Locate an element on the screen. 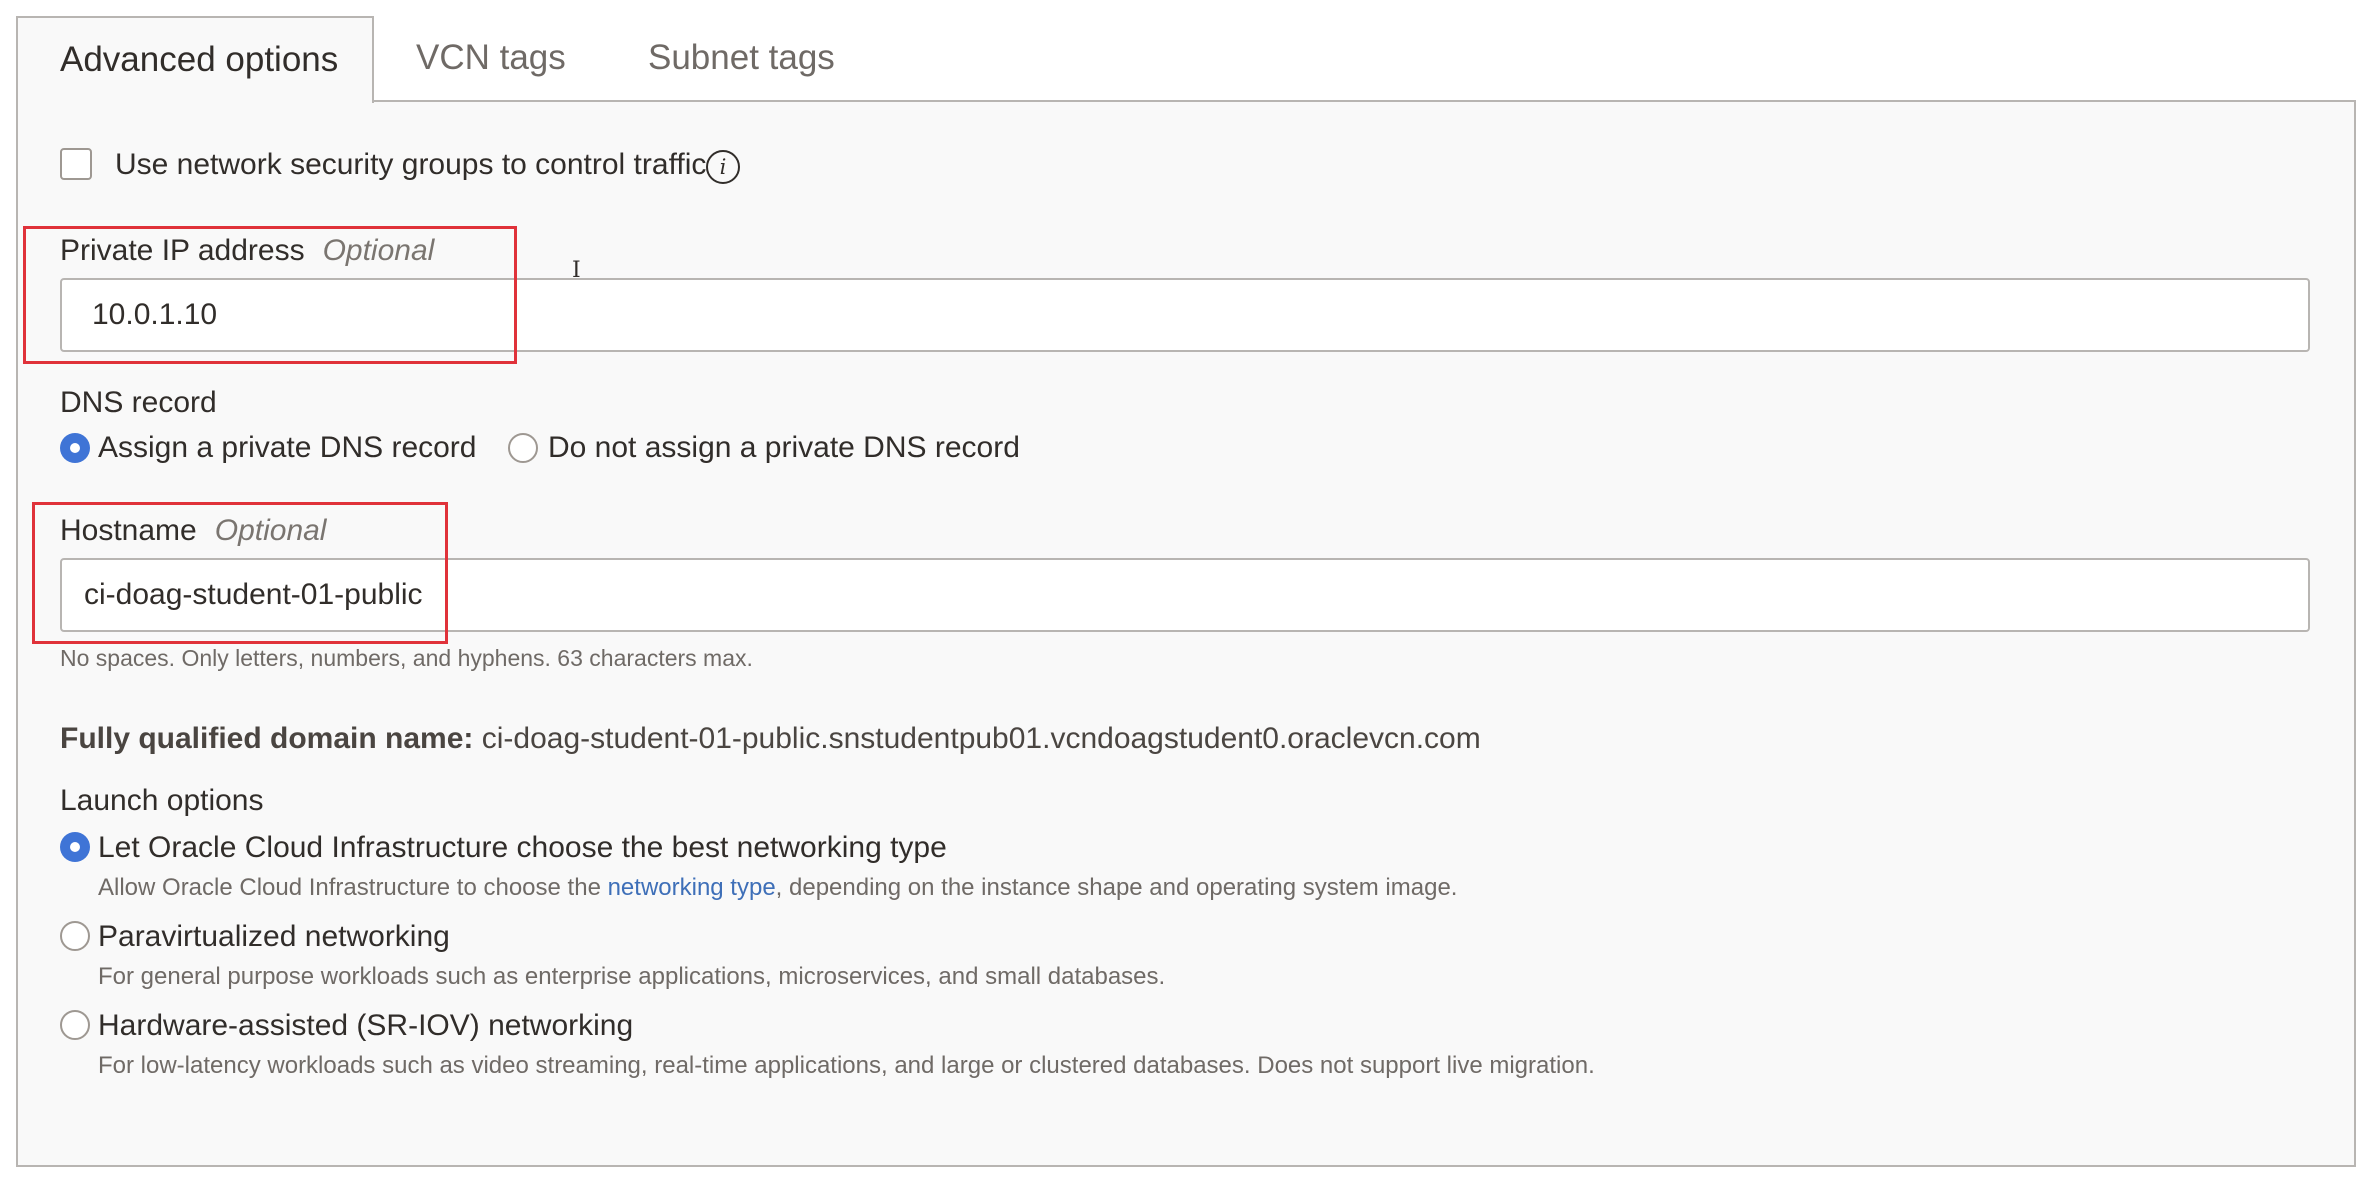 The image size is (2363, 1189). private-ip-label: Private IP address Optional is located at coordinates (247, 251).